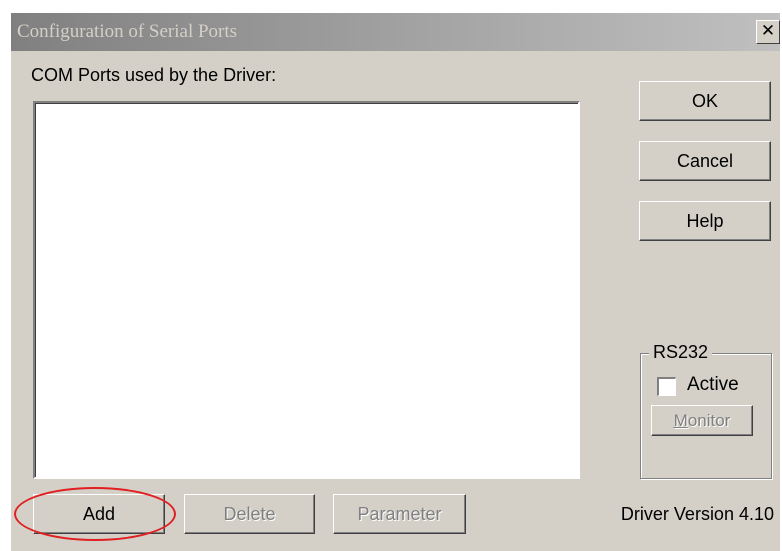 Image resolution: width=782 pixels, height=551 pixels. Describe the element at coordinates (249, 514) in the screenshot. I see `delete-button: Delete` at that location.